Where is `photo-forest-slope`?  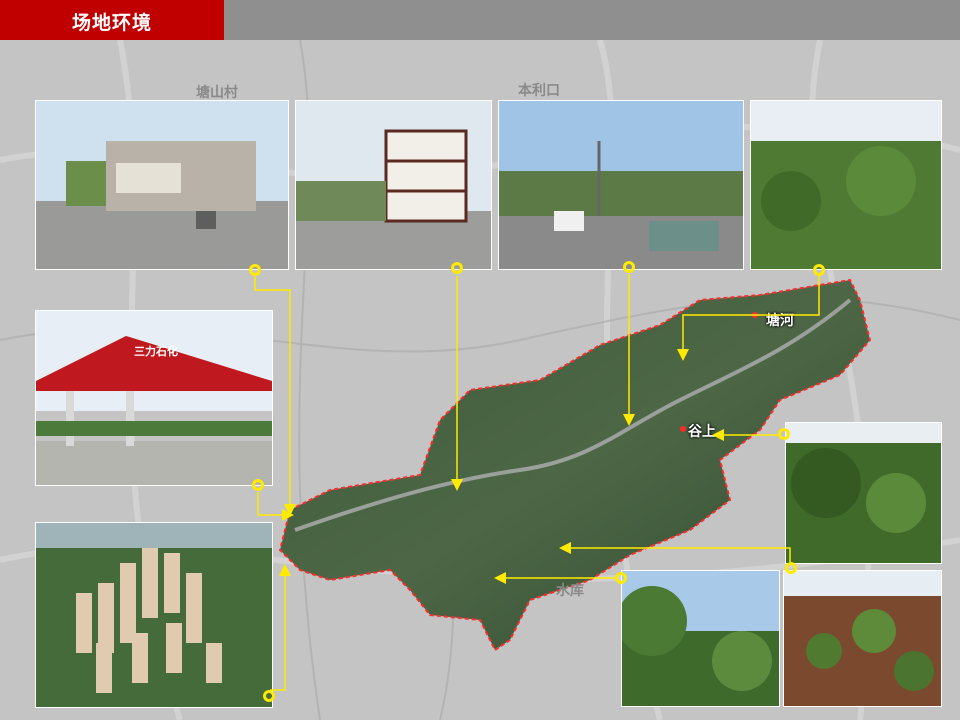
photo-forest-slope is located at coordinates (863, 493).